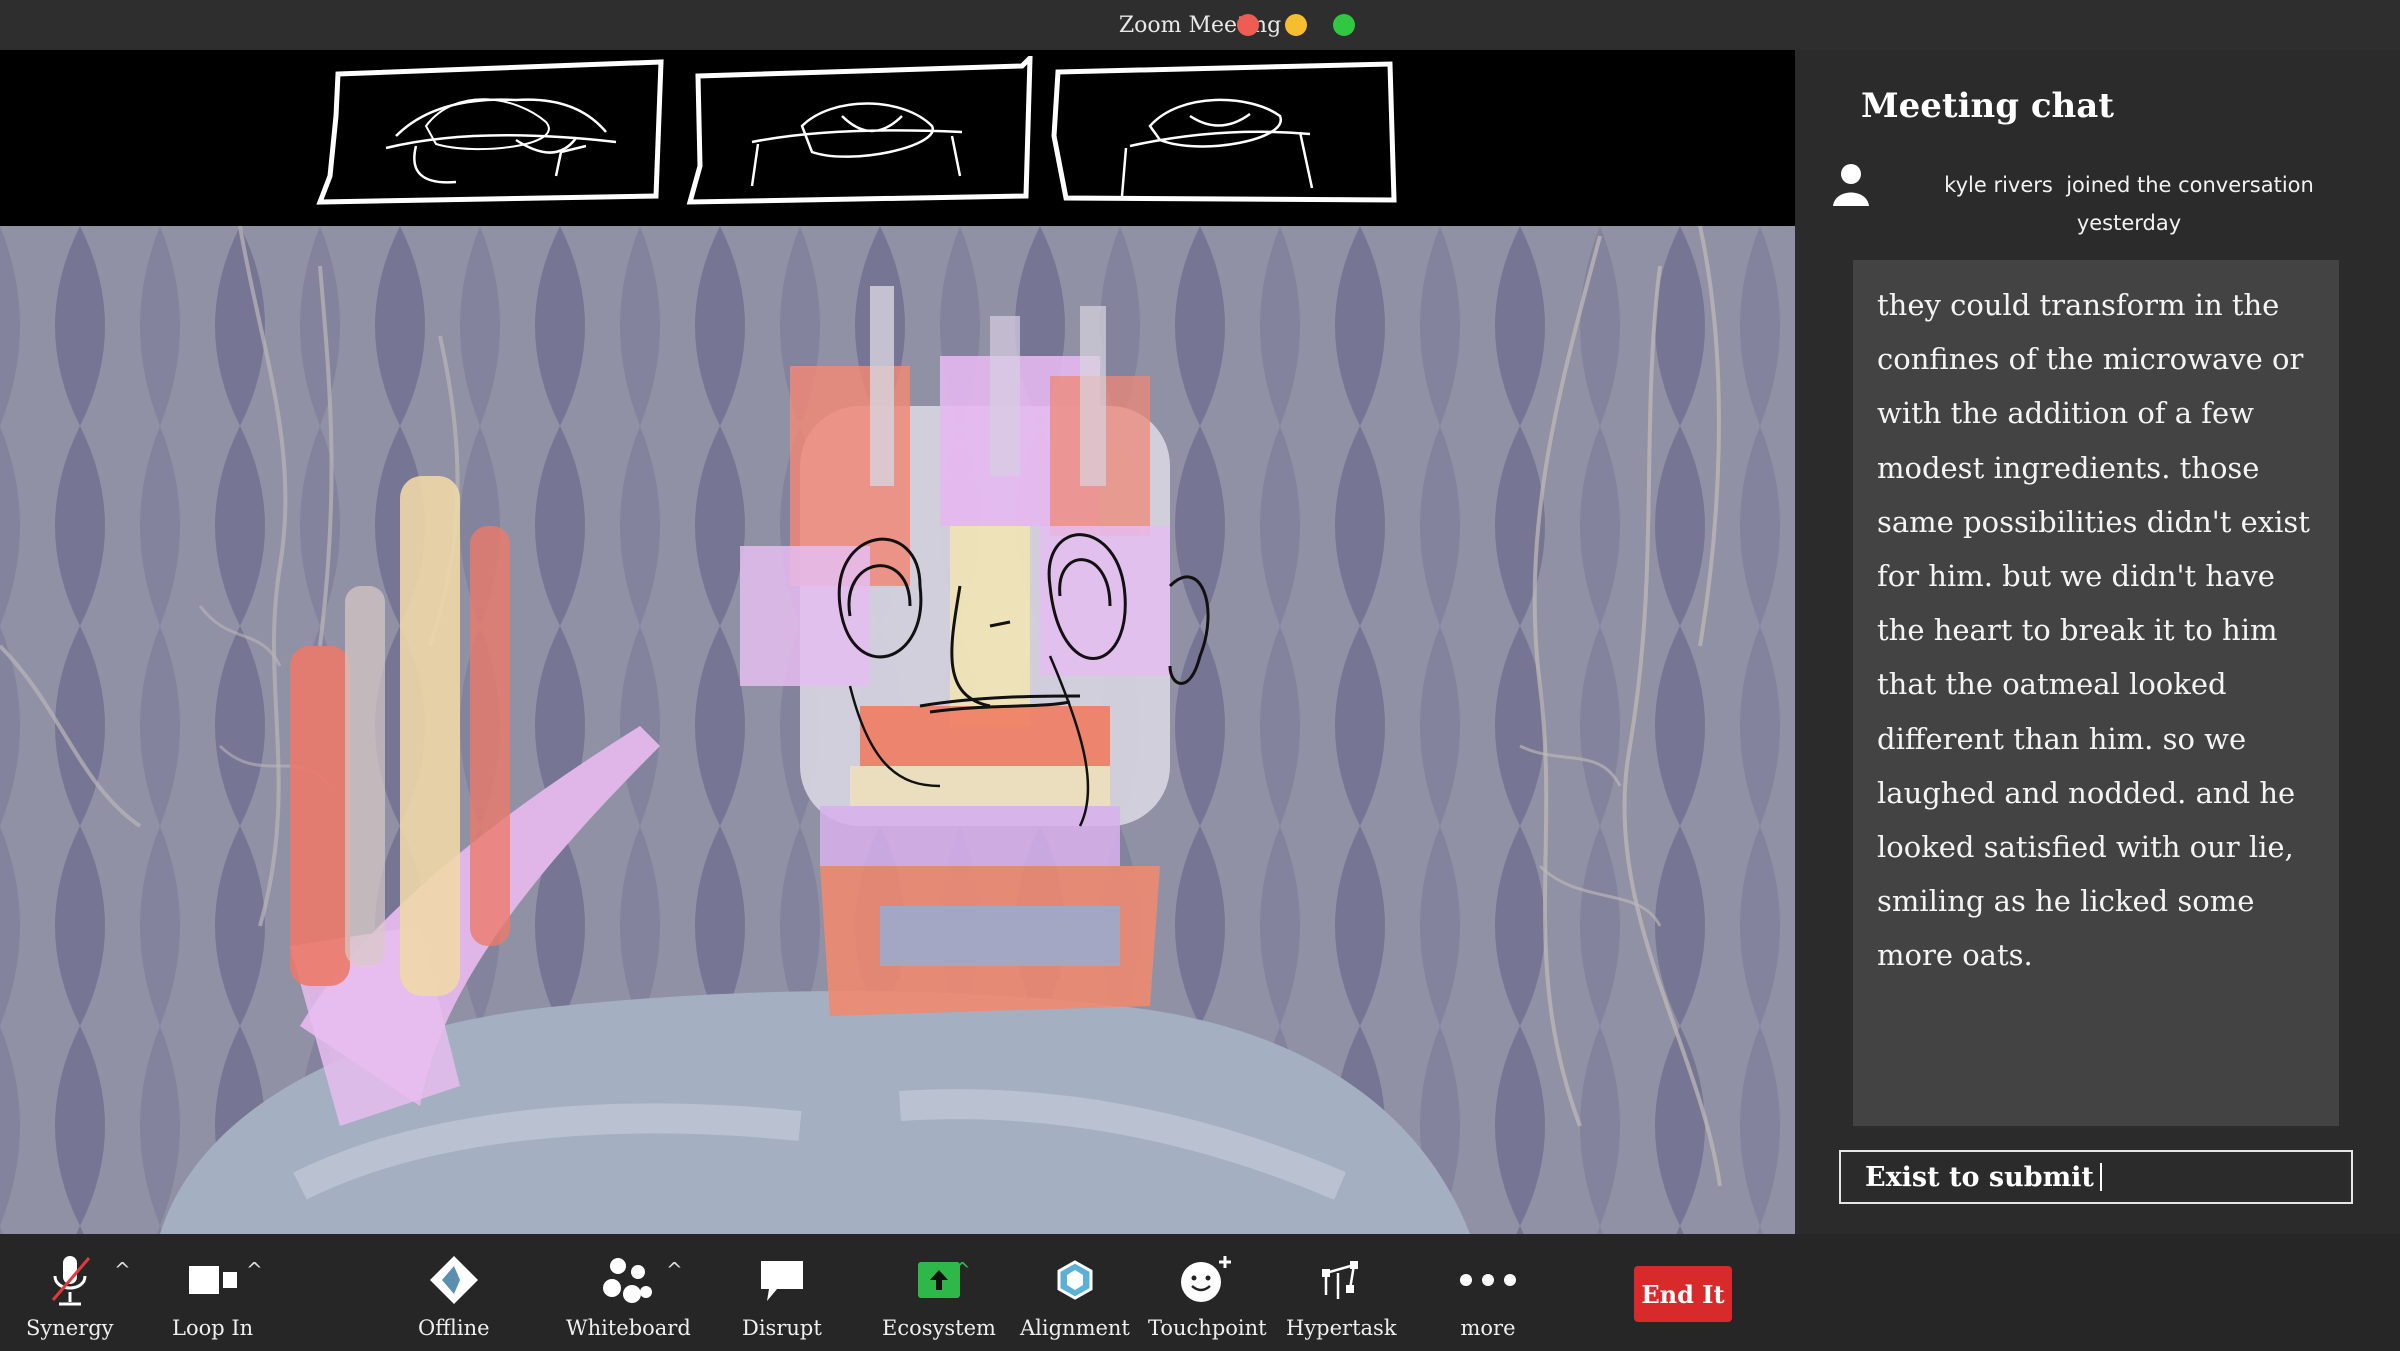 This screenshot has width=2400, height=1351. I want to click on loop-in-button: Loop In, so click(212, 1294).